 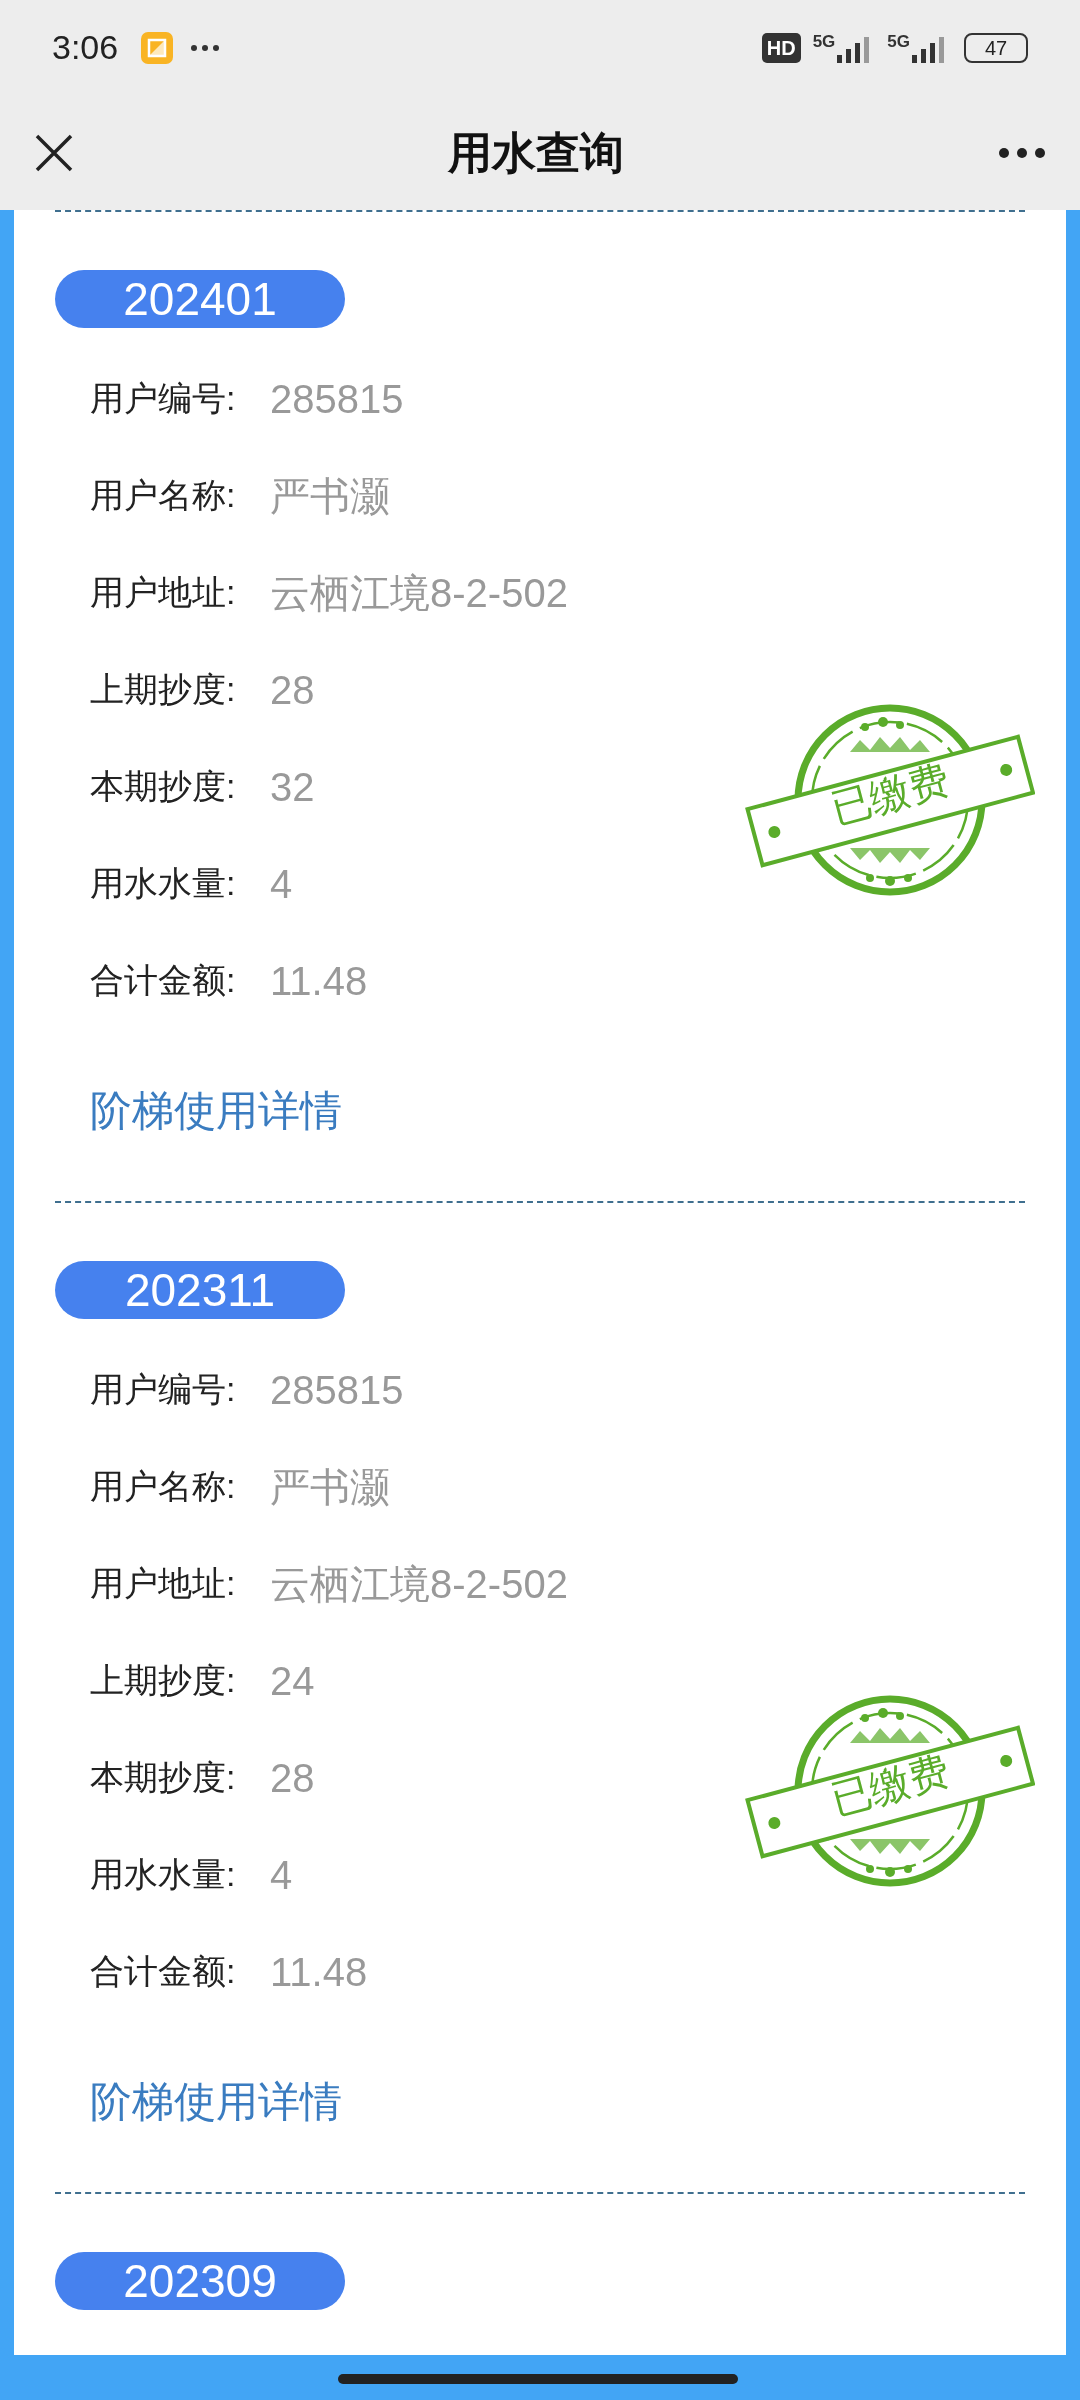 What do you see at coordinates (200, 2281) in the screenshot?
I see `period-badge: 202309` at bounding box center [200, 2281].